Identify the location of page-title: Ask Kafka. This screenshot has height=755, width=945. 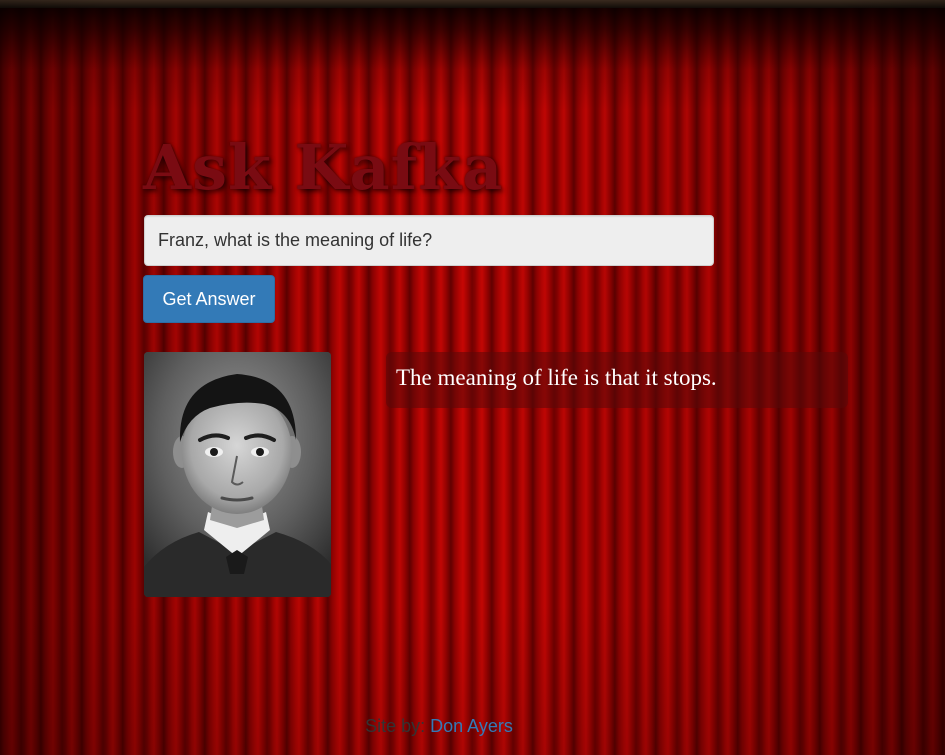
(323, 167).